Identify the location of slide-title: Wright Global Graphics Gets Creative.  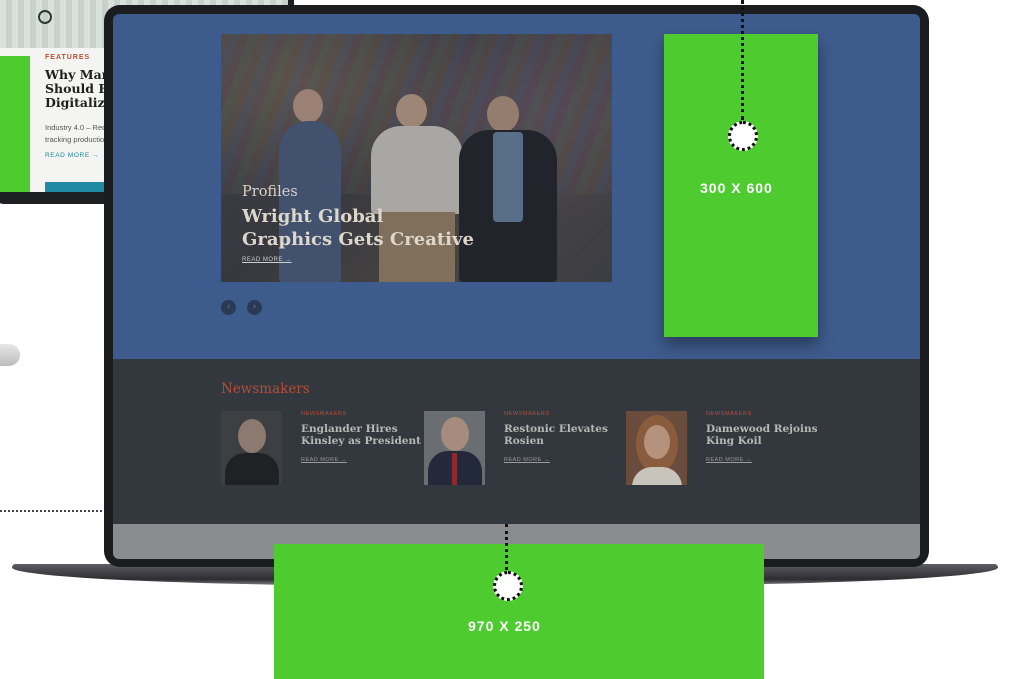
(362, 228).